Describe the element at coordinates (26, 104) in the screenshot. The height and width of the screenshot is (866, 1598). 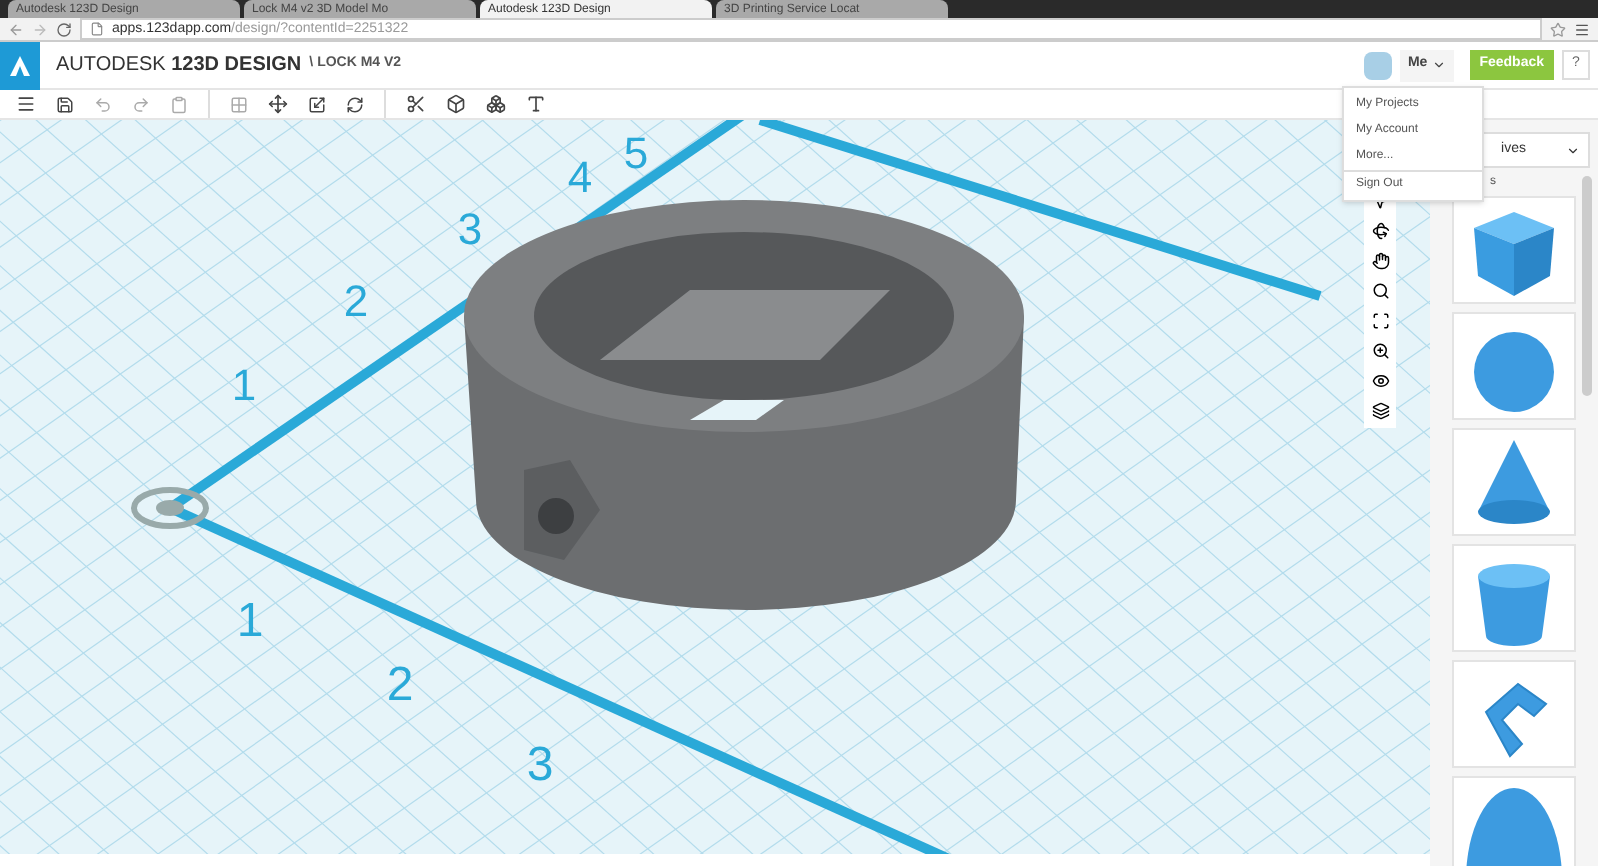
I see `menu-icon` at that location.